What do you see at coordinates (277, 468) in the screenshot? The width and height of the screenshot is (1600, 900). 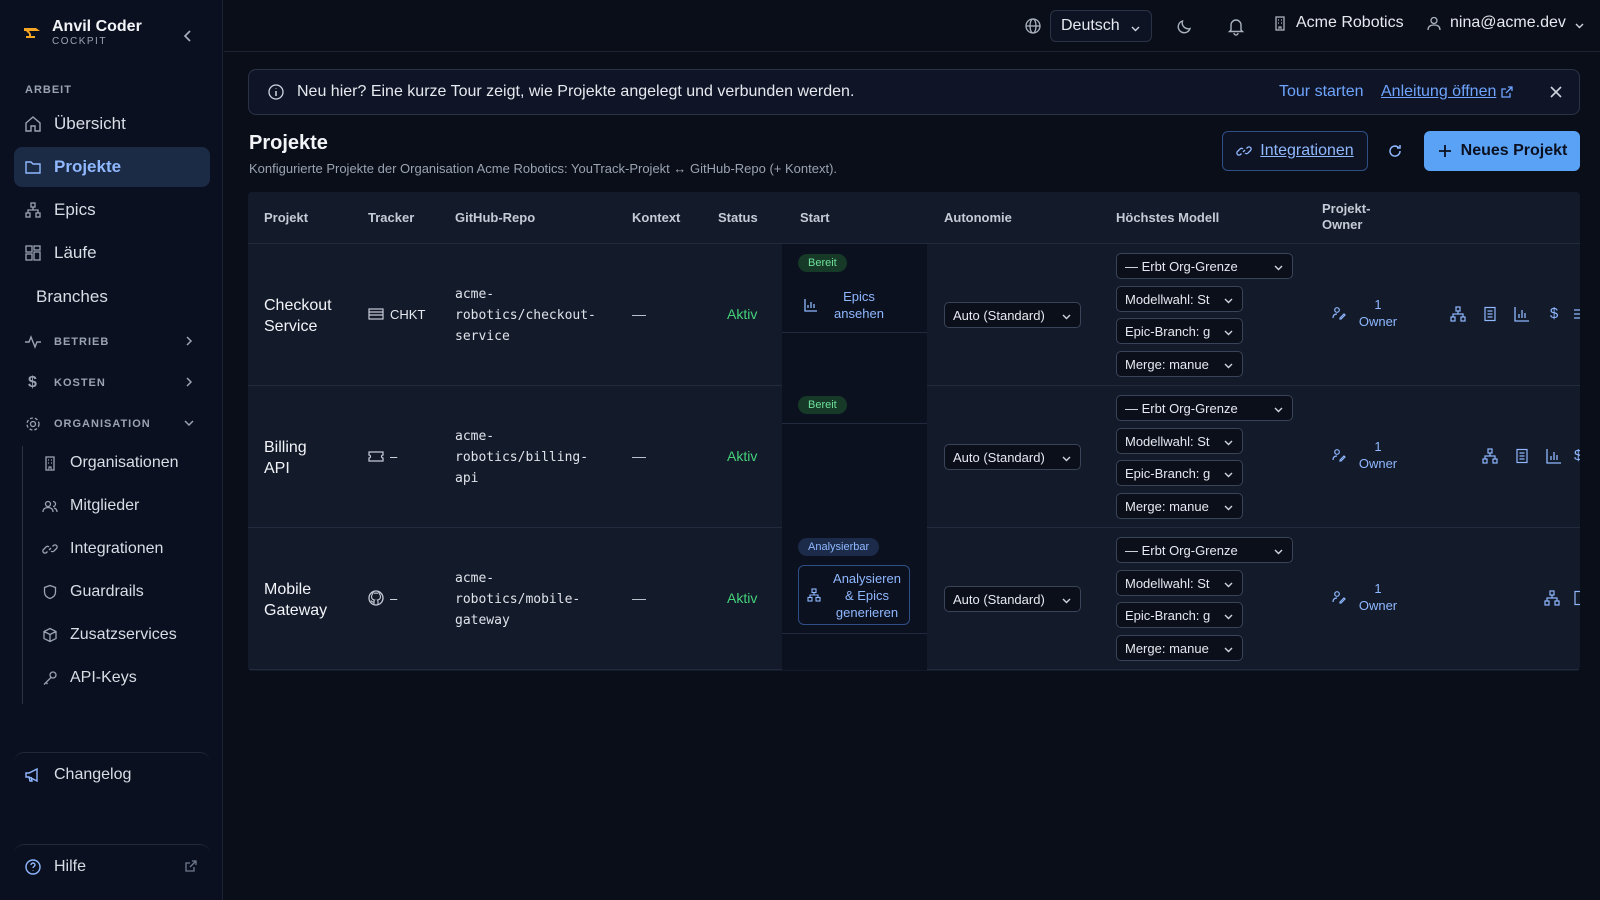 I see `project-name-line2: API` at bounding box center [277, 468].